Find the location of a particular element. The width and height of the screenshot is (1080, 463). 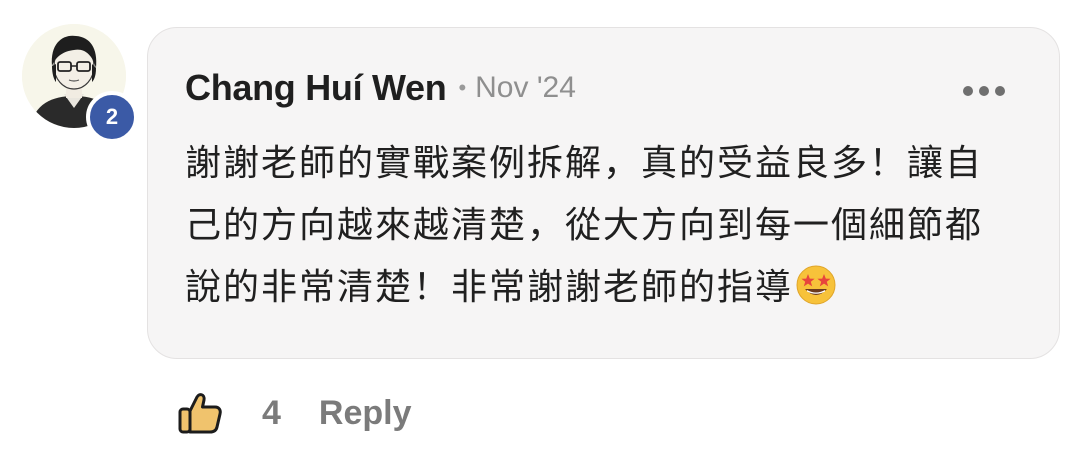

level-badge: 2 is located at coordinates (112, 117).